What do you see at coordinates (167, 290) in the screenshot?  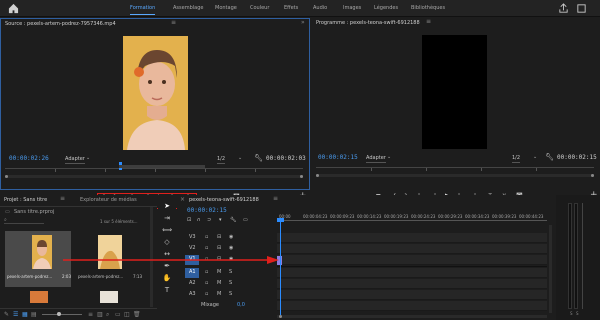 I see `type-icon: T` at bounding box center [167, 290].